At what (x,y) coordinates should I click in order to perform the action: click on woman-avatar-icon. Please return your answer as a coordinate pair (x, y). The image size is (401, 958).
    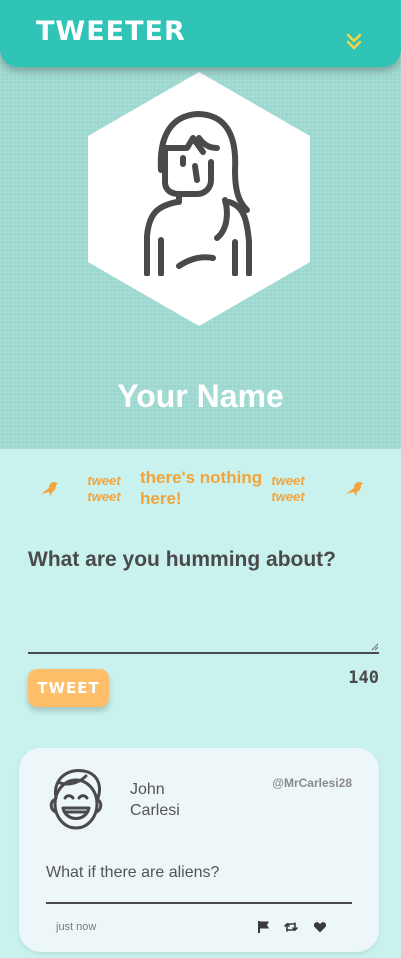
    Looking at the image, I should click on (198, 193).